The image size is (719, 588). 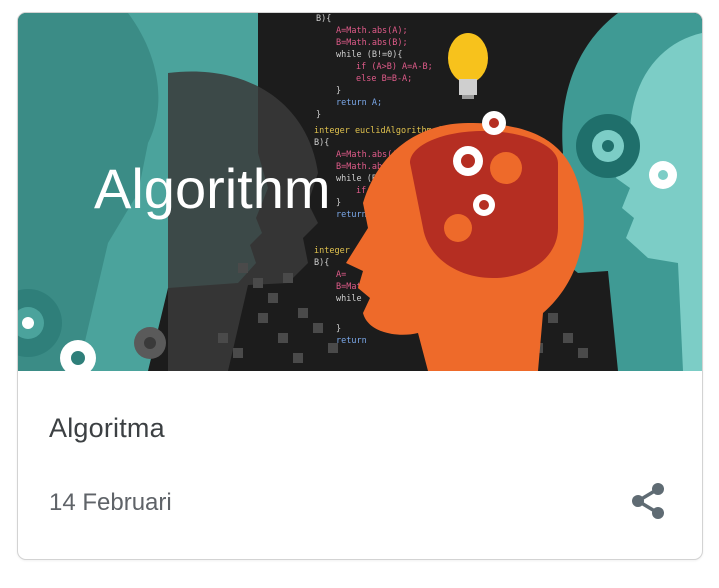 I want to click on svg-text: A=, so click(x=341, y=275).